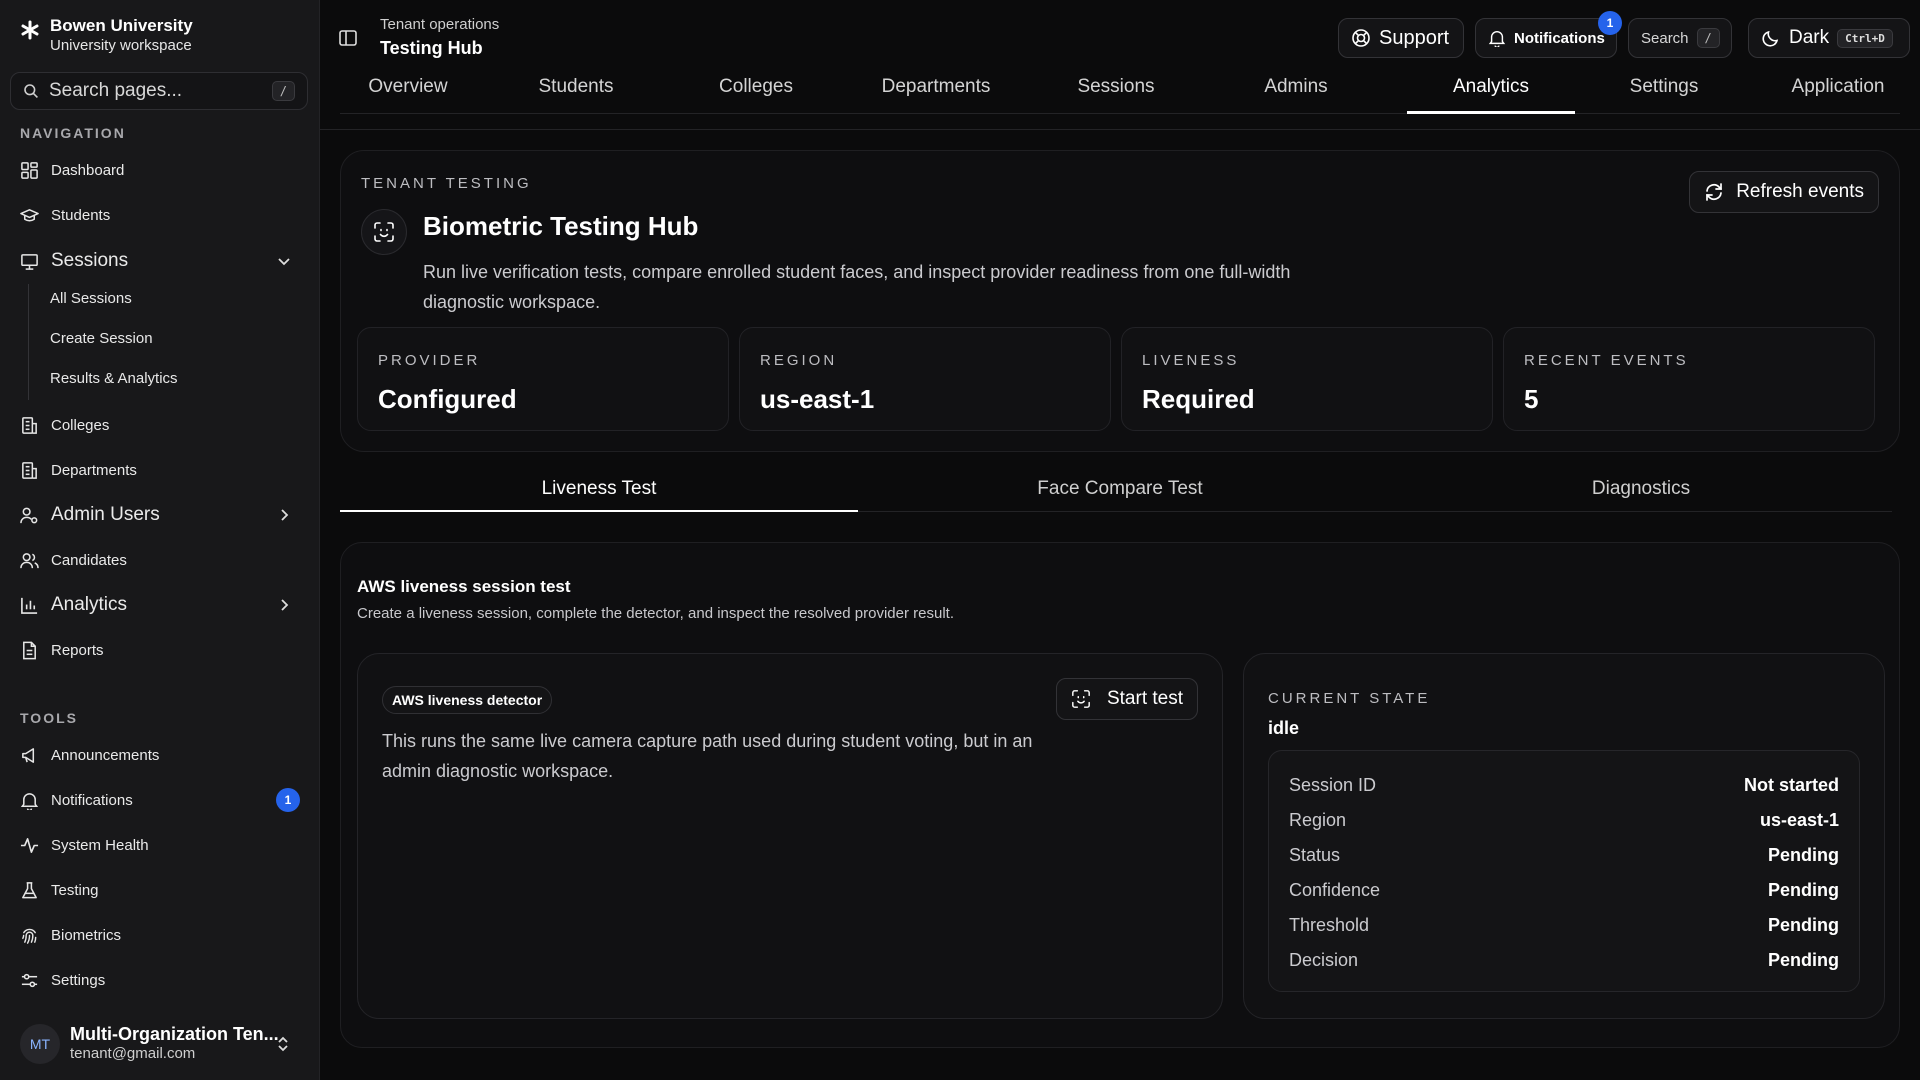 The width and height of the screenshot is (1920, 1080). I want to click on sidebar-item-admin-users: Admin Users, so click(160, 515).